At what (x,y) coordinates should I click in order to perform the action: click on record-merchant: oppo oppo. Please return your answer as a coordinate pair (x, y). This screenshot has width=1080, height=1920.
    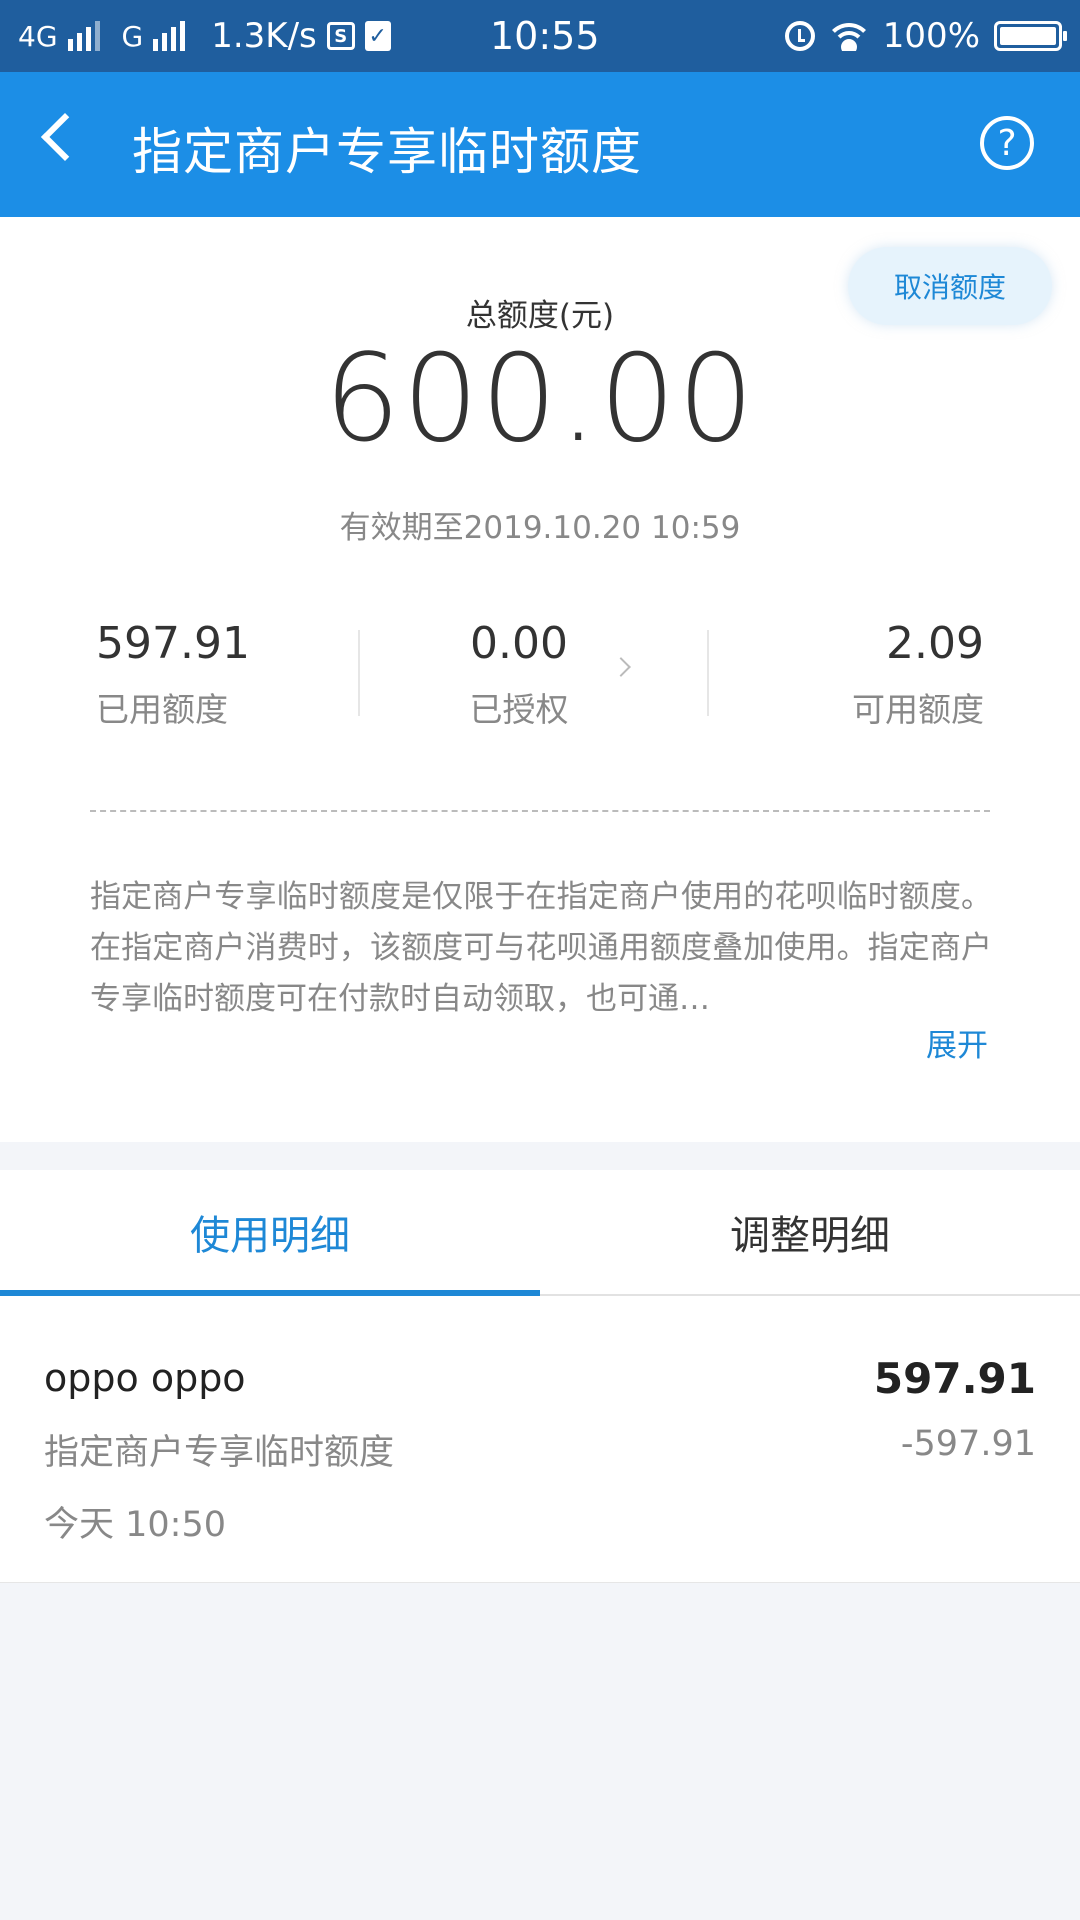
    Looking at the image, I should click on (145, 1378).